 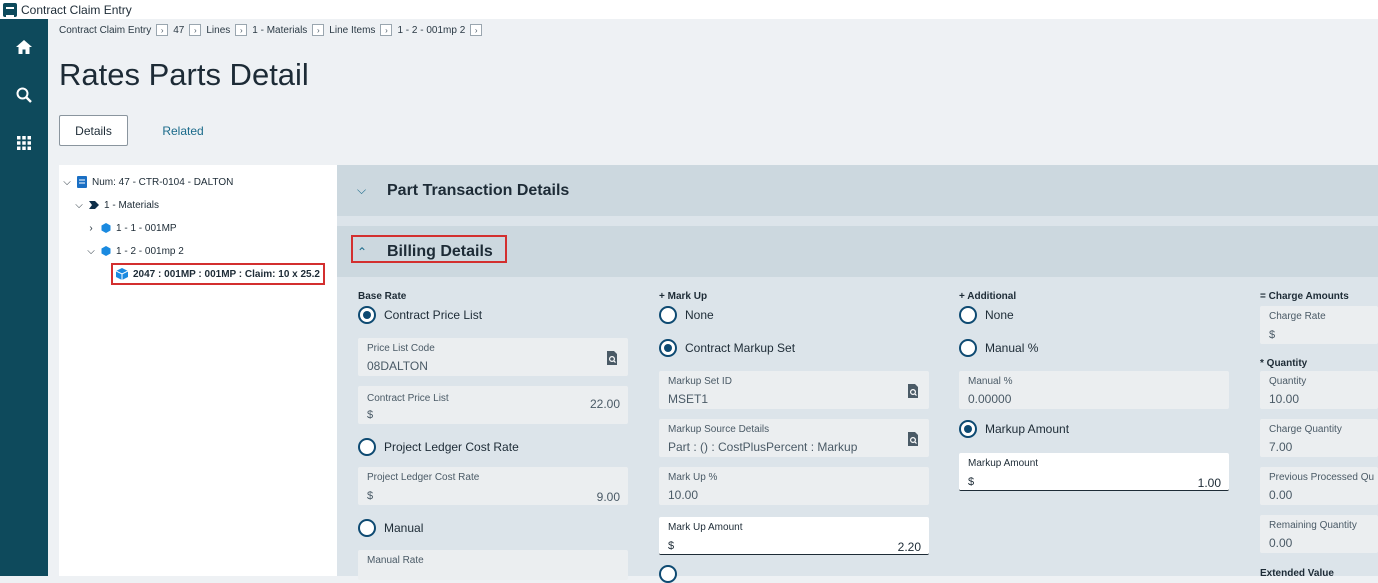 What do you see at coordinates (794, 486) in the screenshot?
I see `markup-percent-field: Mark Up % 10.00` at bounding box center [794, 486].